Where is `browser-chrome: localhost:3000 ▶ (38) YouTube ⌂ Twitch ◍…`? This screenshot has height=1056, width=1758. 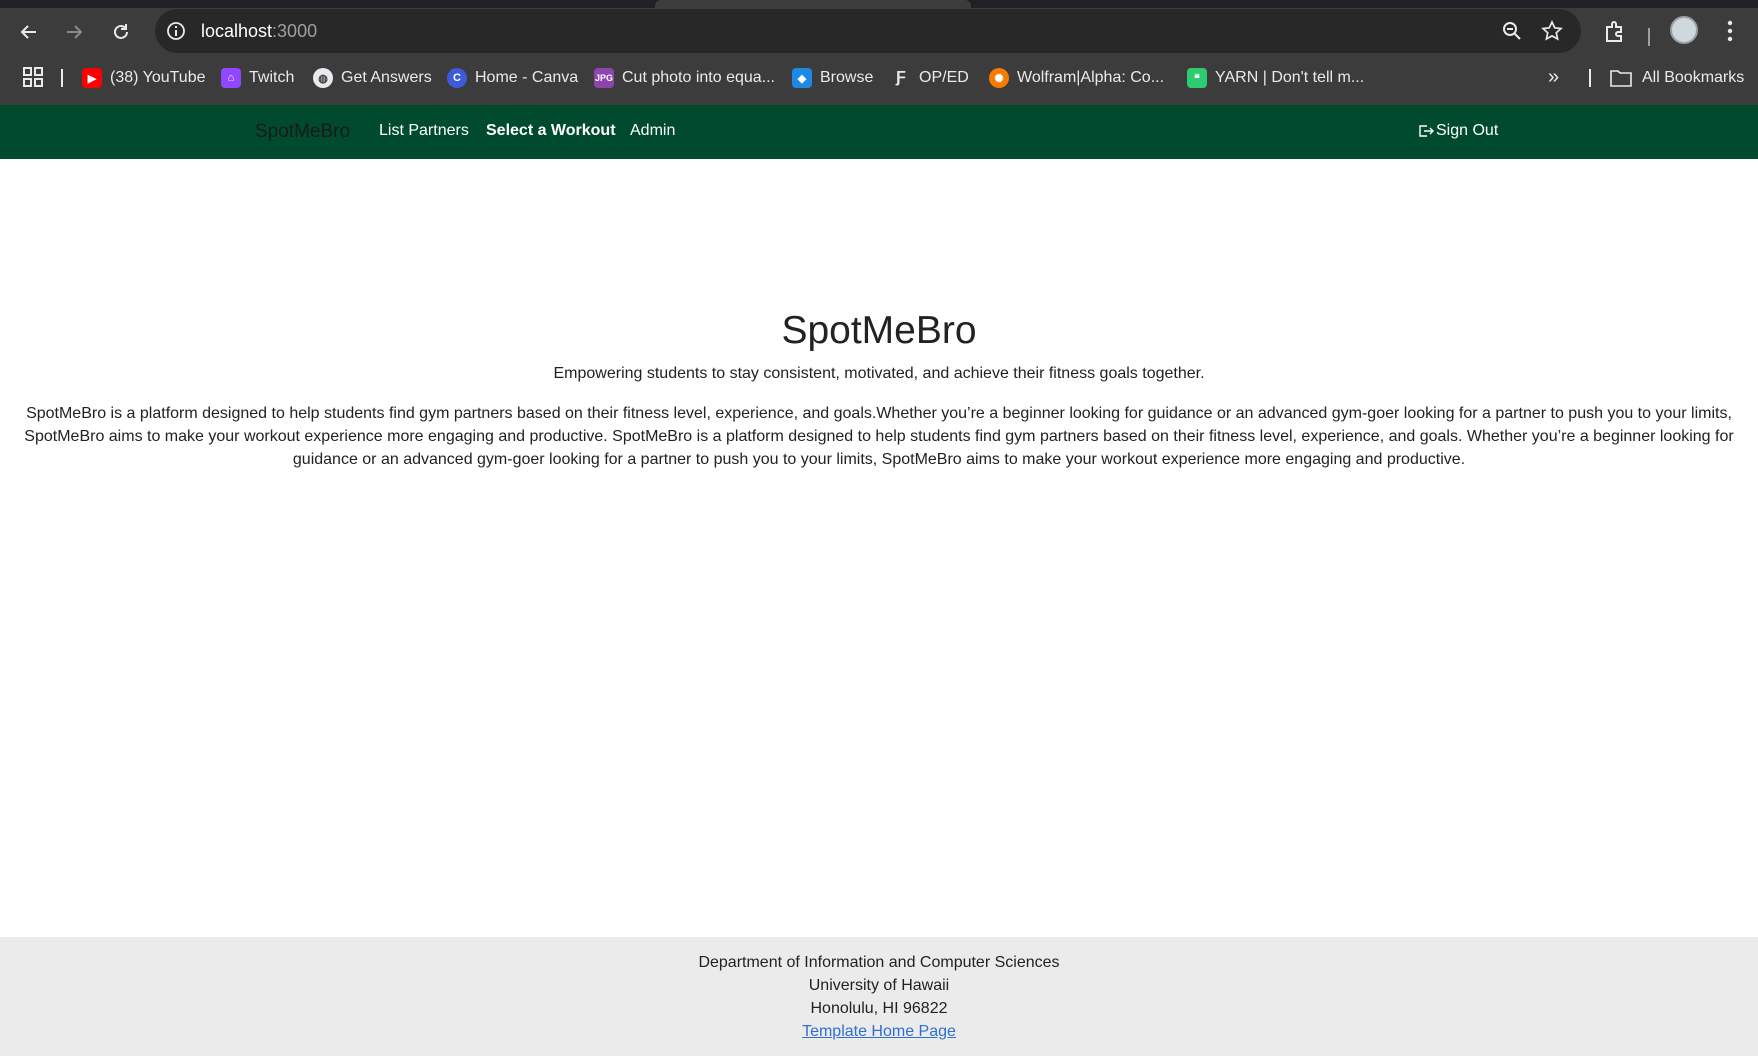
browser-chrome: localhost:3000 ▶ (38) YouTube ⌂ Twitch ◍… is located at coordinates (879, 52).